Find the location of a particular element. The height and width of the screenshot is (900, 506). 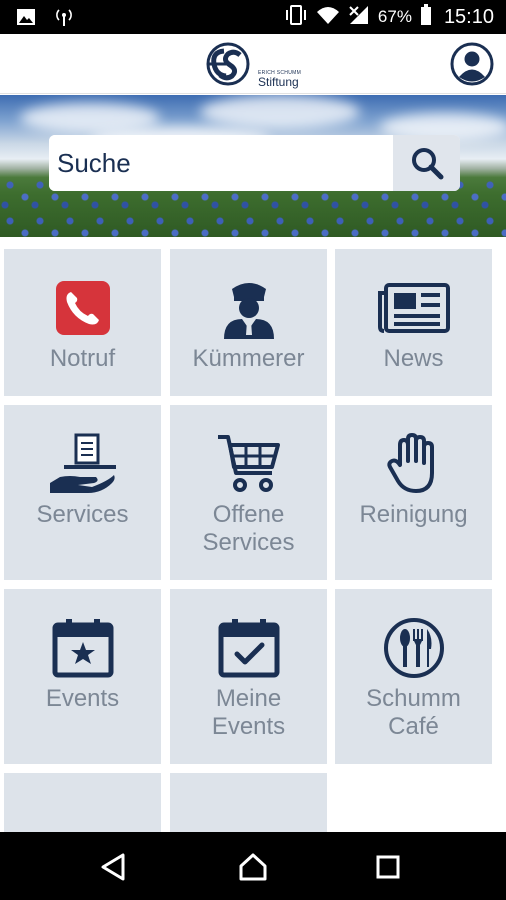

tile-notruf: Notruf is located at coordinates (82, 322).